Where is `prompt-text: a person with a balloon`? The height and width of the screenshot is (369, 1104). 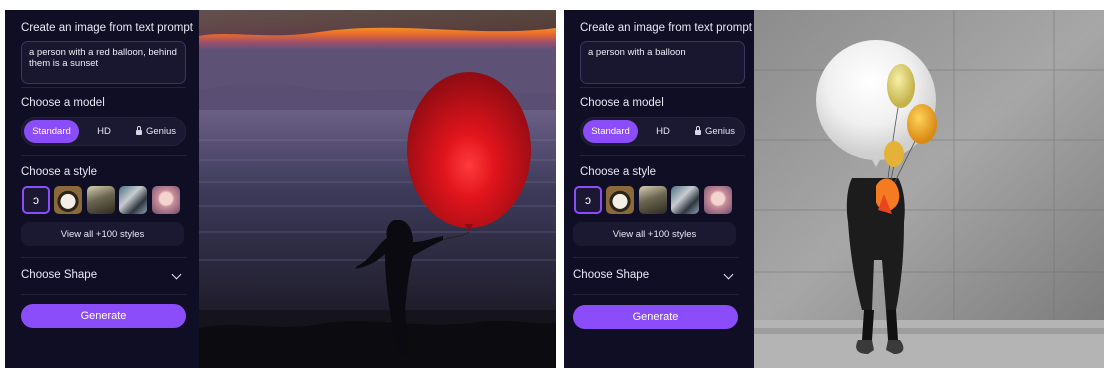 prompt-text: a person with a balloon is located at coordinates (637, 52).